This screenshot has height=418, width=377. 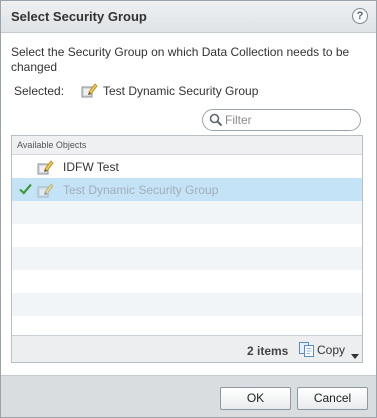 What do you see at coordinates (91, 167) in the screenshot?
I see `list-item-label: IDFW Test` at bounding box center [91, 167].